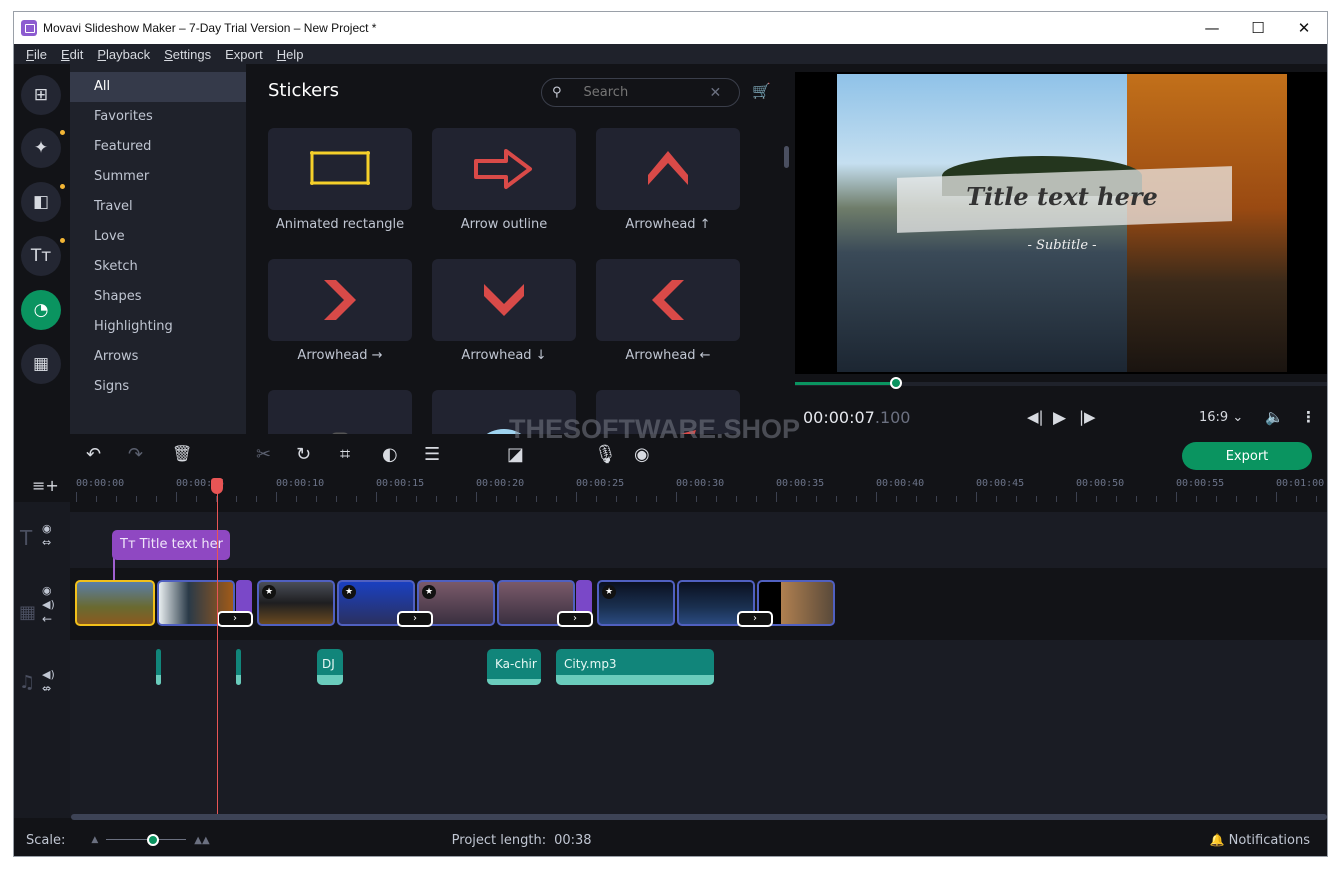 This screenshot has width=1340, height=869. I want to click on notifications-button: Notifications, so click(1269, 840).